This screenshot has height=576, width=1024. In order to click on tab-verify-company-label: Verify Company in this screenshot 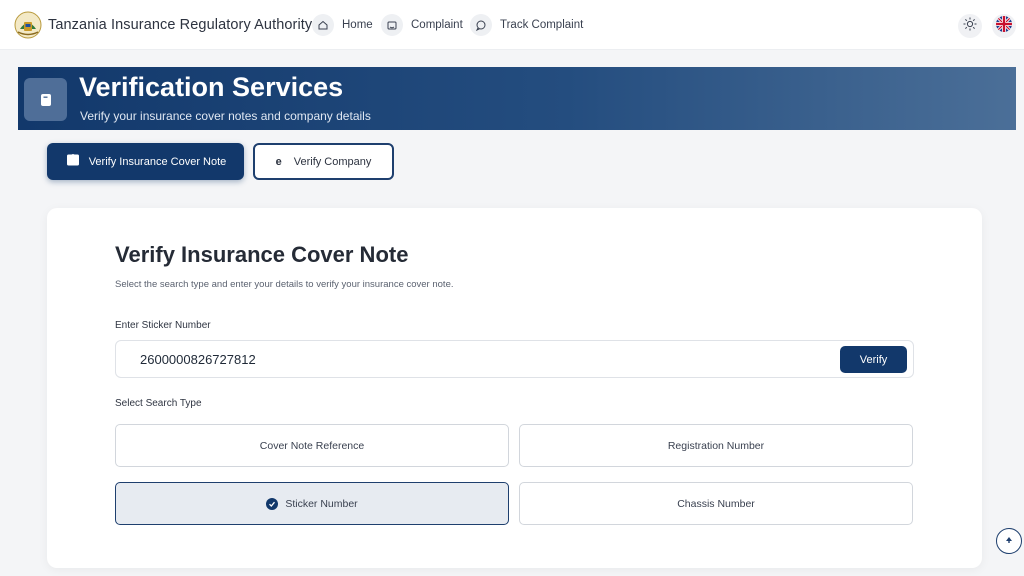, I will do `click(332, 161)`.